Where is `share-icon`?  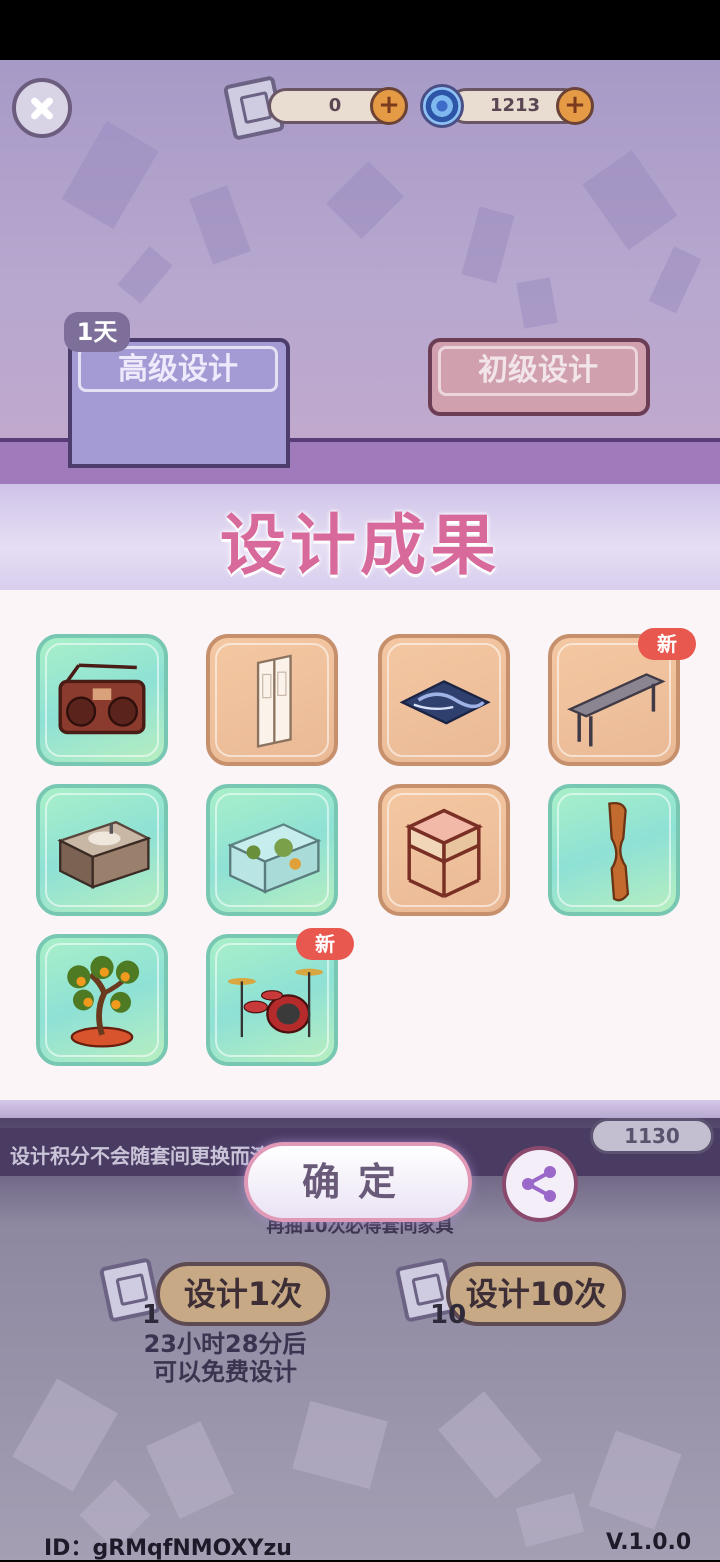 share-icon is located at coordinates (539, 1184).